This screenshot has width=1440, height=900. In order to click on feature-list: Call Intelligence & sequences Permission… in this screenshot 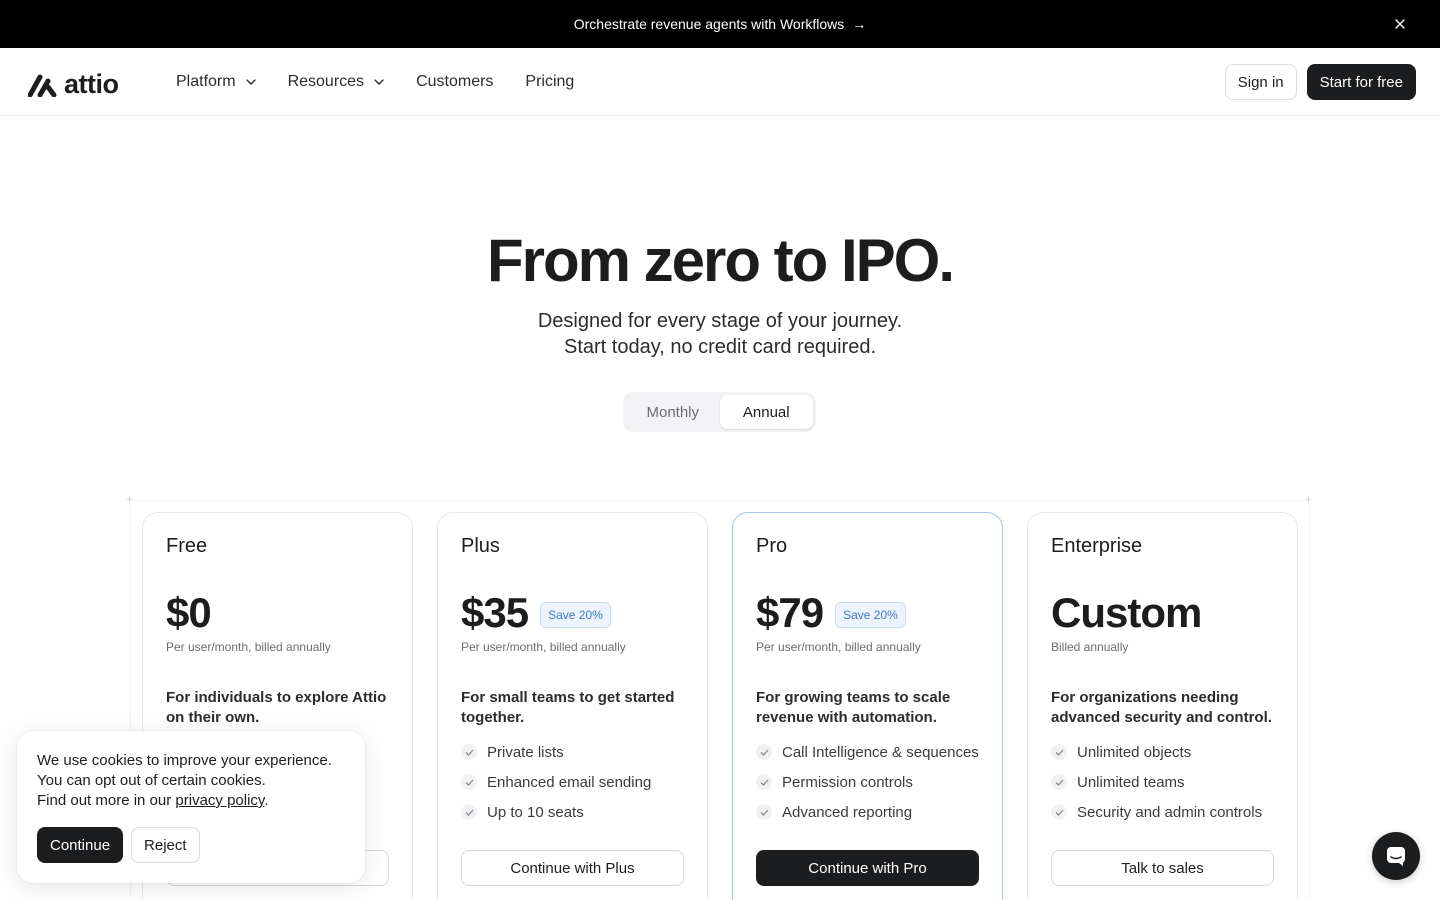, I will do `click(867, 782)`.